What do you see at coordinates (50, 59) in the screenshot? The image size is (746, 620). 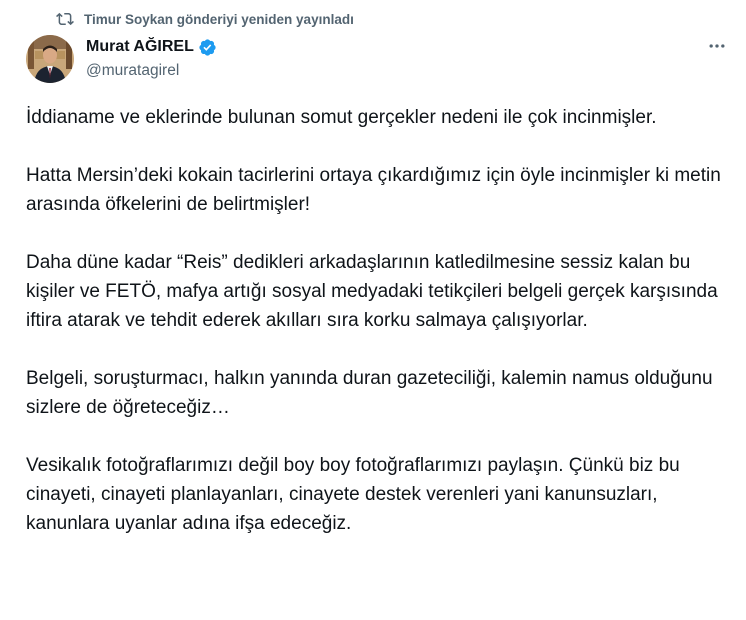 I see `avatar` at bounding box center [50, 59].